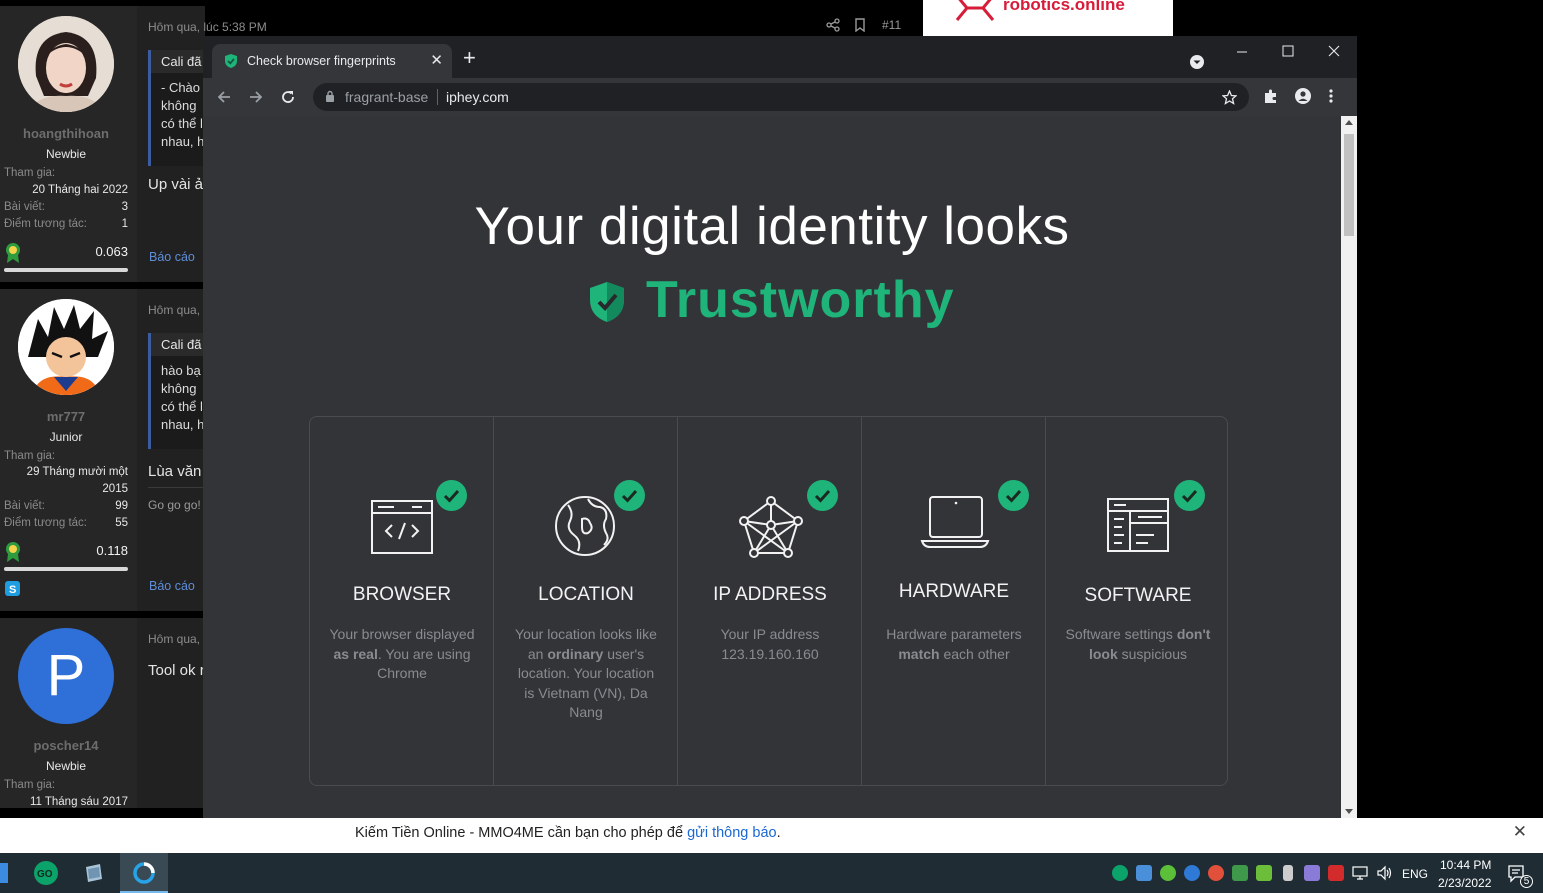 The image size is (1543, 893). I want to click on url-domain: iphey.com, so click(477, 97).